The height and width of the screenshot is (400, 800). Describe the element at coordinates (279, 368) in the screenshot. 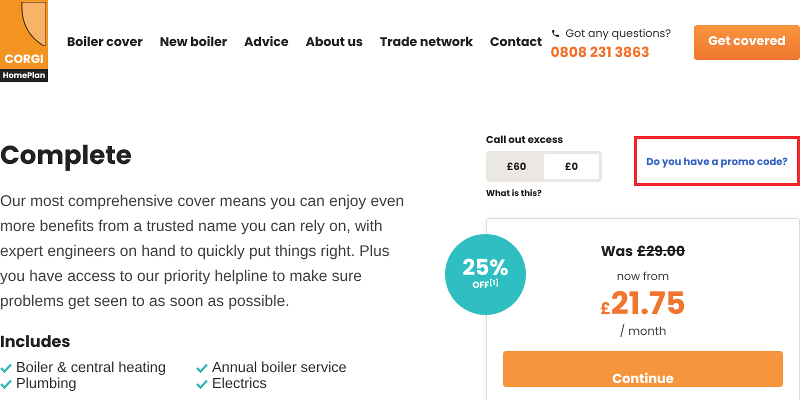

I see `include-item: Annual boiler service` at that location.